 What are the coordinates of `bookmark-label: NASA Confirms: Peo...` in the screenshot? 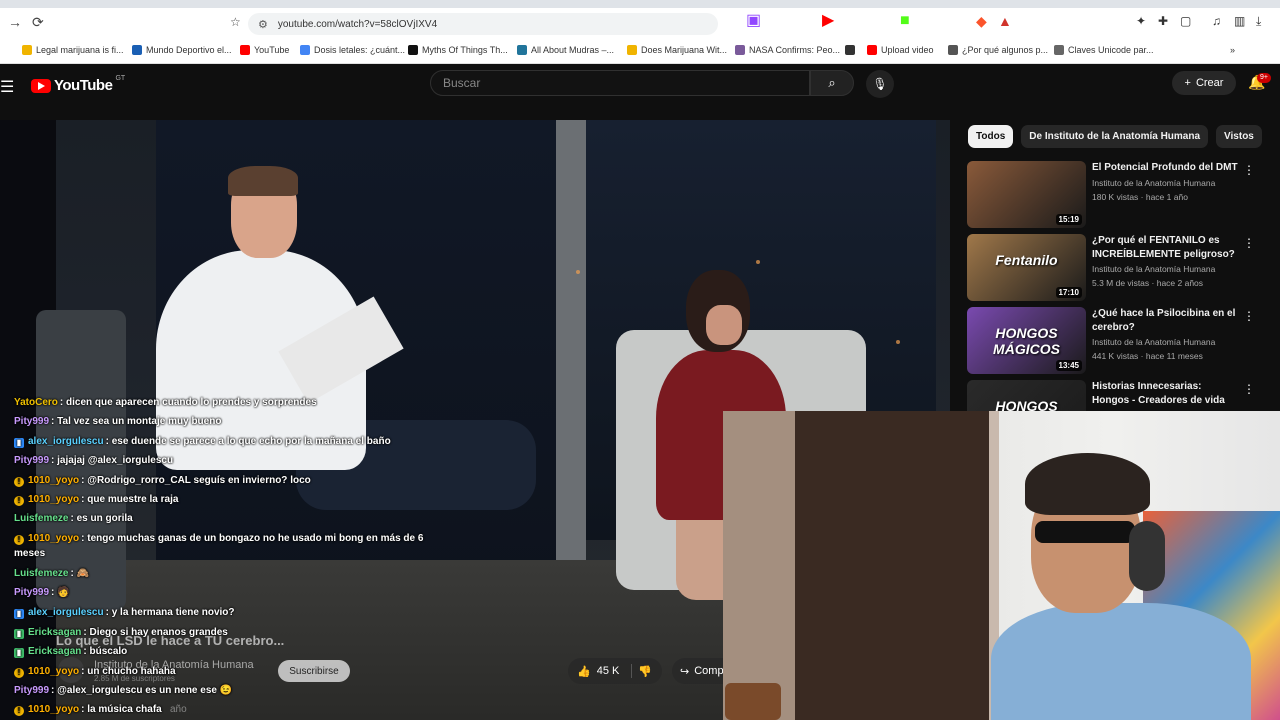 It's located at (795, 50).